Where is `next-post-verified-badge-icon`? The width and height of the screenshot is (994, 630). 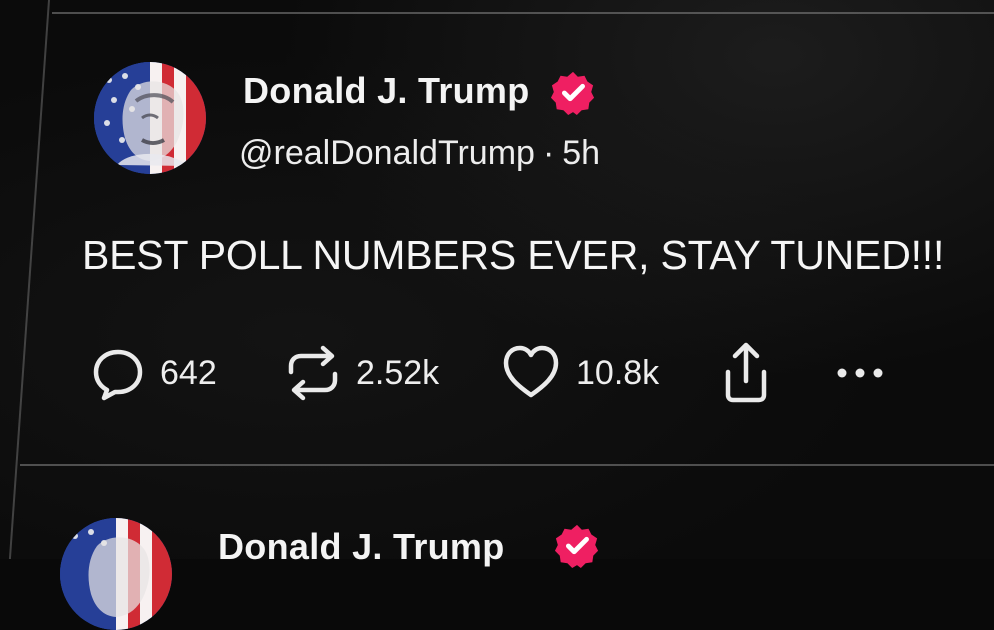
next-post-verified-badge-icon is located at coordinates (577, 546).